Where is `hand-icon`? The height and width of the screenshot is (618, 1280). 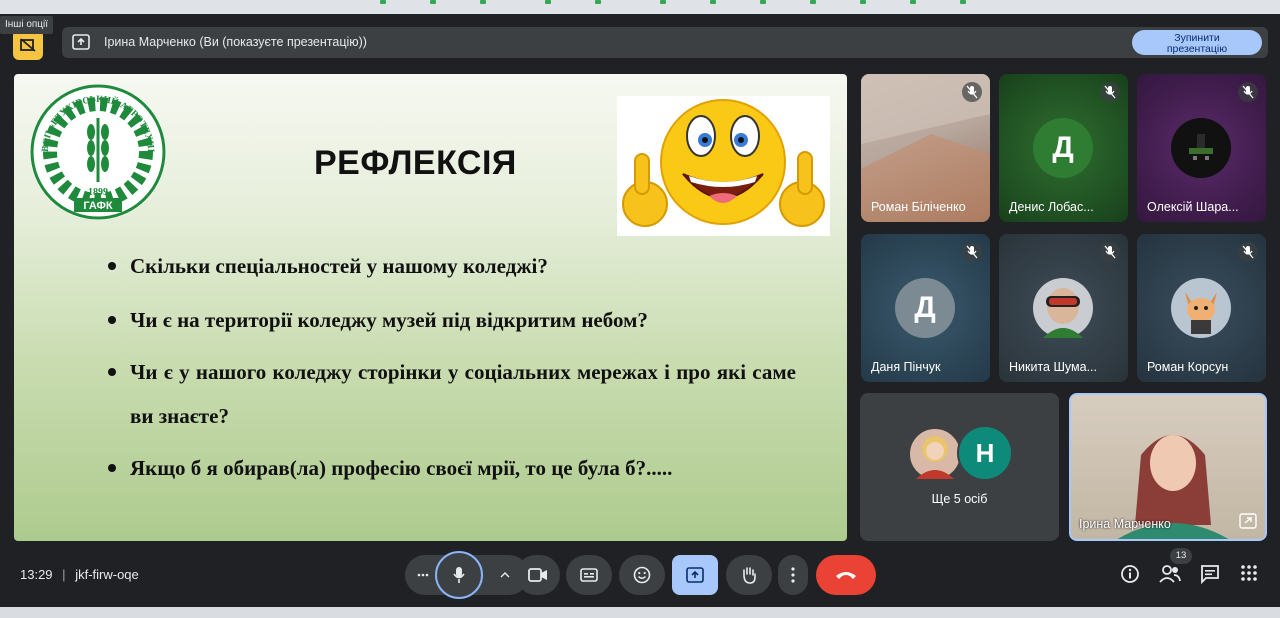
hand-icon is located at coordinates (749, 575).